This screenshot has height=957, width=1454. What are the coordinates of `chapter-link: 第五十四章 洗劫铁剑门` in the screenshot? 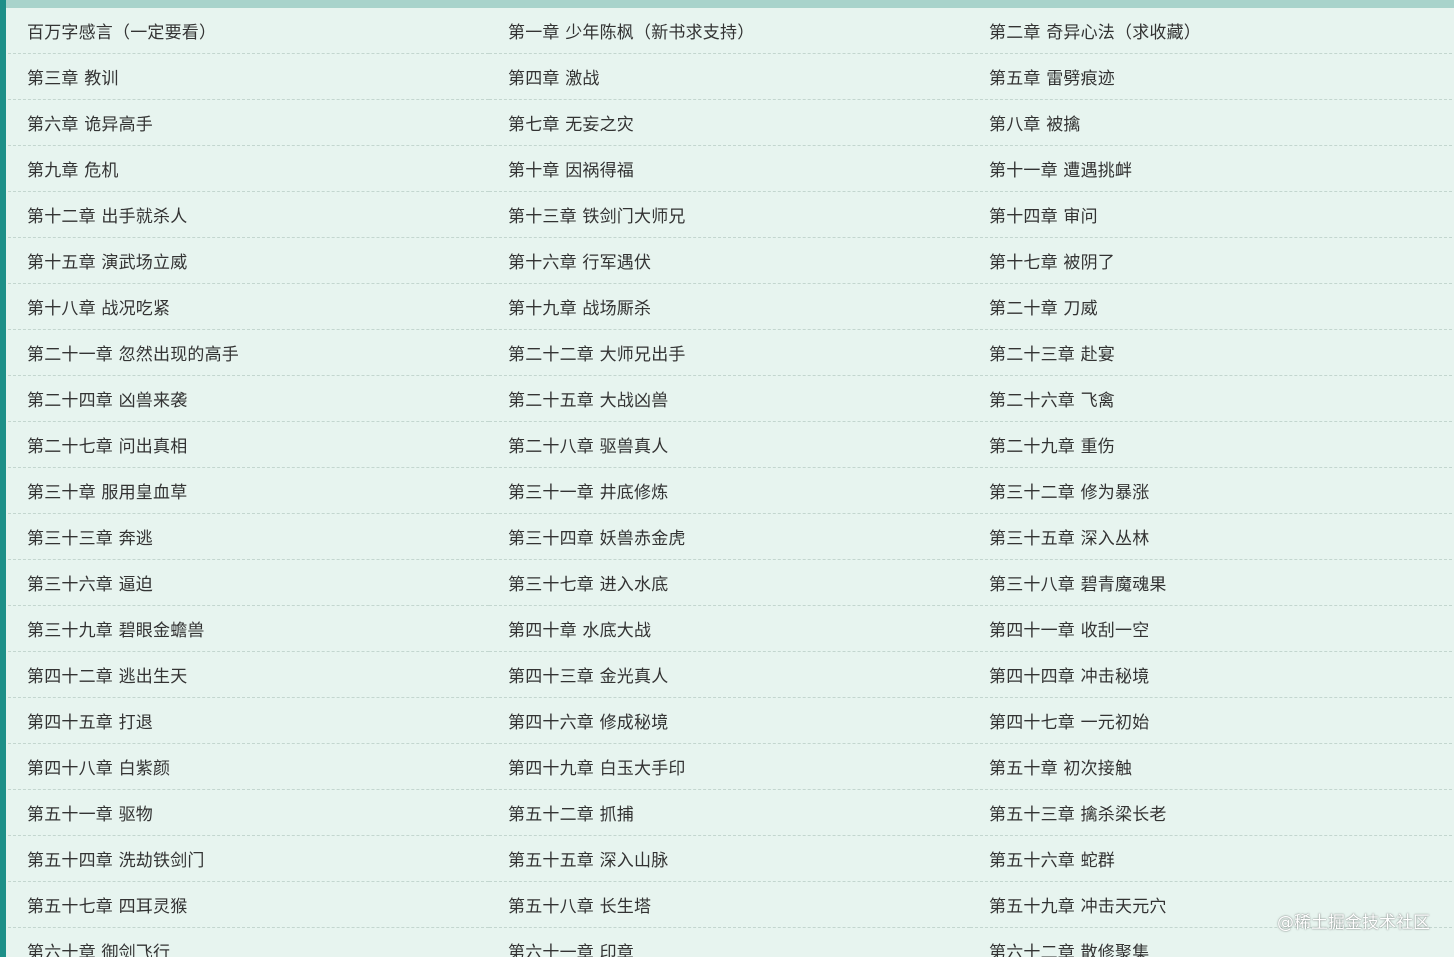 It's located at (116, 858).